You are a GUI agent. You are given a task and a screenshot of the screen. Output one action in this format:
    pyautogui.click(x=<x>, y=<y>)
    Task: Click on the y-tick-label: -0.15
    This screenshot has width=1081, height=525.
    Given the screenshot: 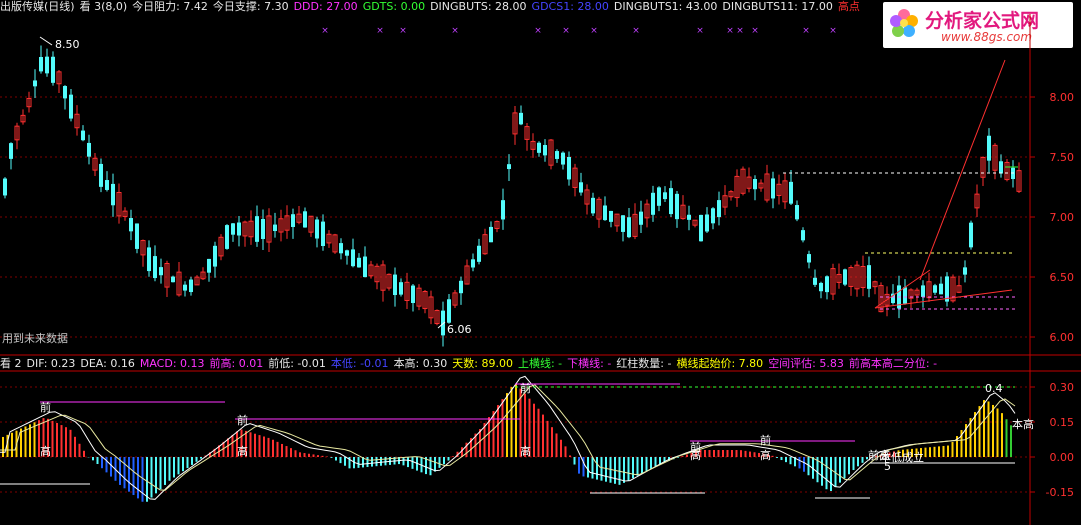 What is the action you would take?
    pyautogui.click(x=1060, y=492)
    